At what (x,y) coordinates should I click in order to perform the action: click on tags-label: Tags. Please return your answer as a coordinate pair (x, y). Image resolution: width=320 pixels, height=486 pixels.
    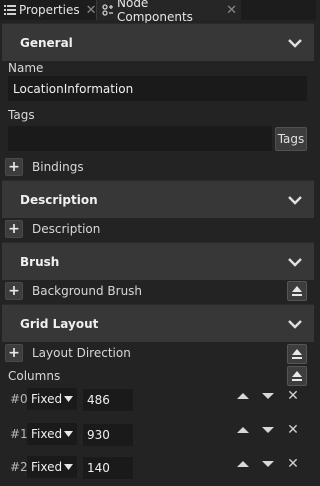
    Looking at the image, I should click on (21, 115).